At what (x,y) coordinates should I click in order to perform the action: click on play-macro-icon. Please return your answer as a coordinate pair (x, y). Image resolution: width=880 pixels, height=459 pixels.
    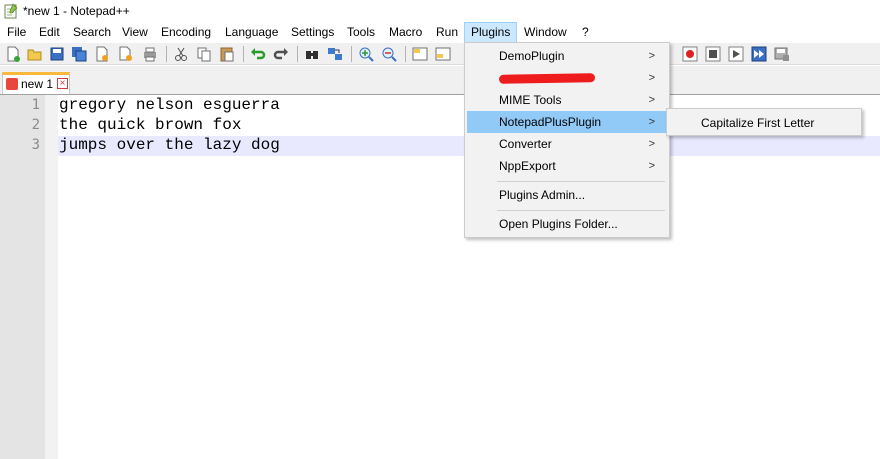
    Looking at the image, I should click on (736, 54).